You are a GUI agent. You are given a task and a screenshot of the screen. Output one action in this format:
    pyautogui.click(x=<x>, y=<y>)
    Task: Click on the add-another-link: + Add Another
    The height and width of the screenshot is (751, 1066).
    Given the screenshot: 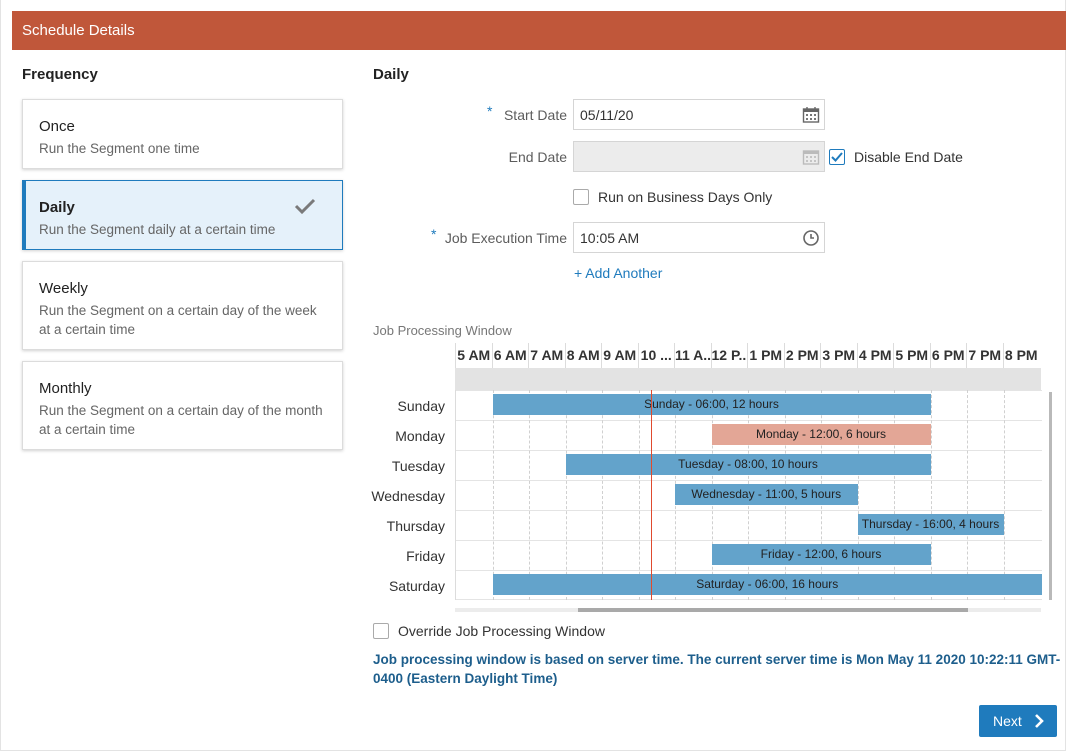 What is the action you would take?
    pyautogui.click(x=618, y=273)
    